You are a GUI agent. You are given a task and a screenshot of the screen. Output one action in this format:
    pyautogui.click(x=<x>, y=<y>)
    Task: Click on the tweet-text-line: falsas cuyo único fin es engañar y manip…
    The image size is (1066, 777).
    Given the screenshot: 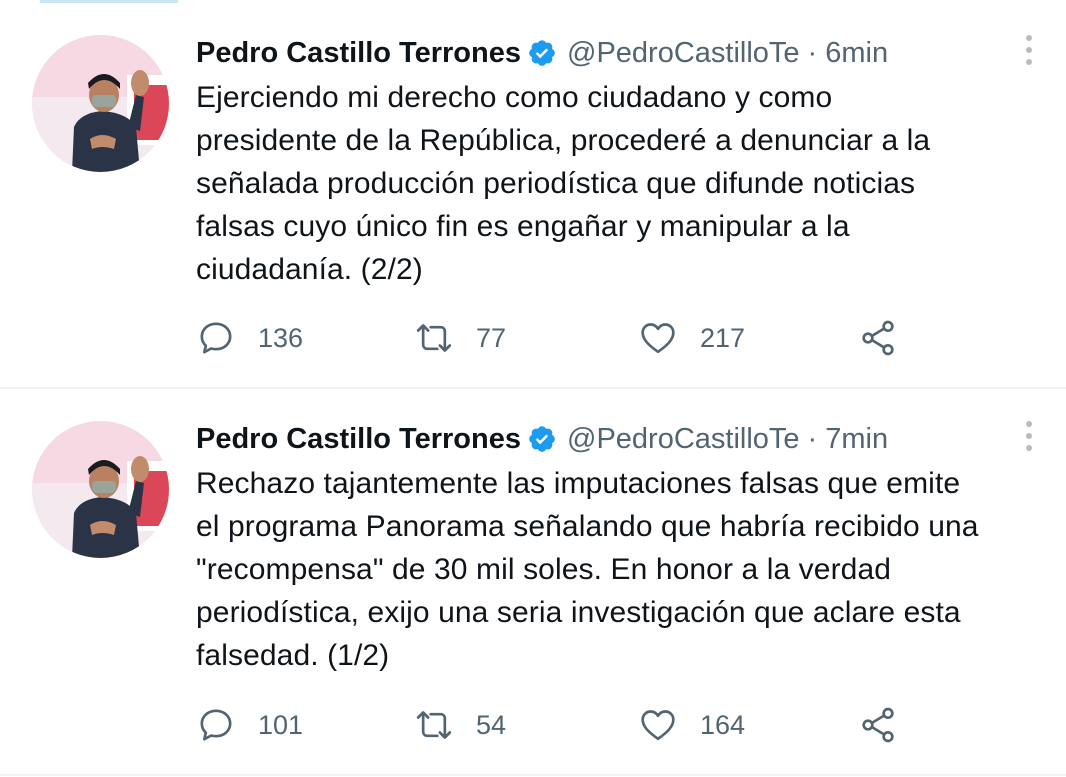 What is the action you would take?
    pyautogui.click(x=523, y=226)
    